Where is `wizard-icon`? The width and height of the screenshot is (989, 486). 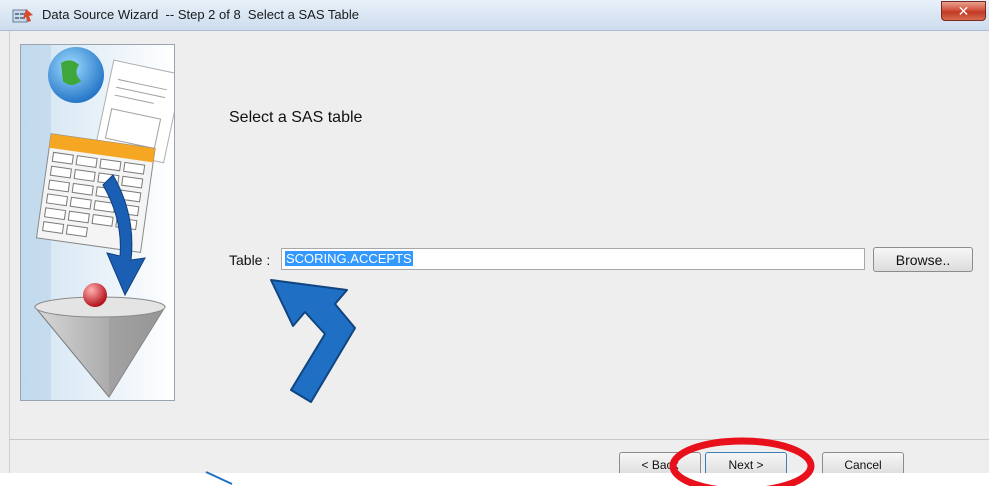 wizard-icon is located at coordinates (22, 16).